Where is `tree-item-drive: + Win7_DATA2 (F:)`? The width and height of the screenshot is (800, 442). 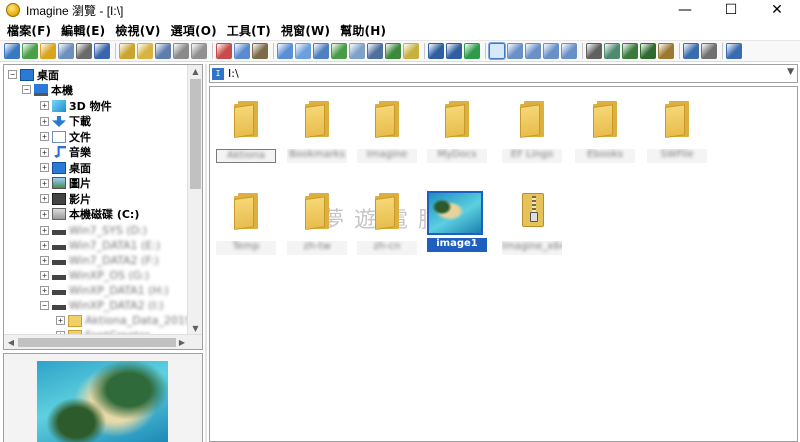 tree-item-drive: + Win7_DATA2 (F:) is located at coordinates (99, 260).